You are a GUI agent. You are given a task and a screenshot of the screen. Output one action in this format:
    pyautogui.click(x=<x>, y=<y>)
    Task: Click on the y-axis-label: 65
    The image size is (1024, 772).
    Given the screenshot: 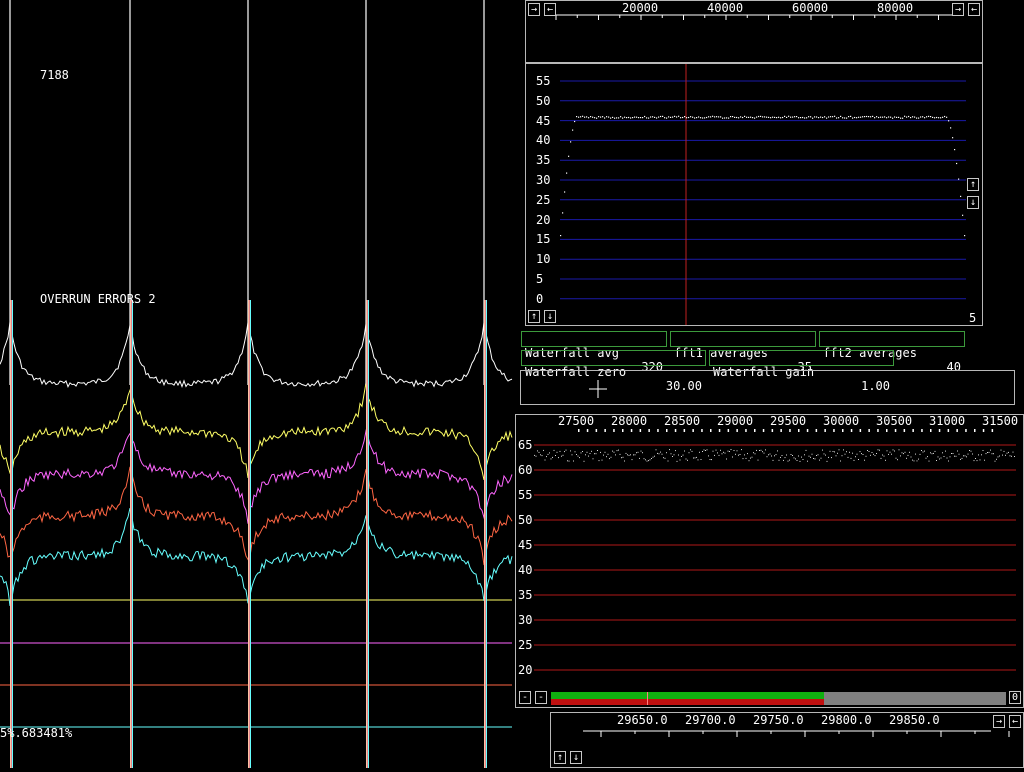 What is the action you would take?
    pyautogui.click(x=525, y=445)
    